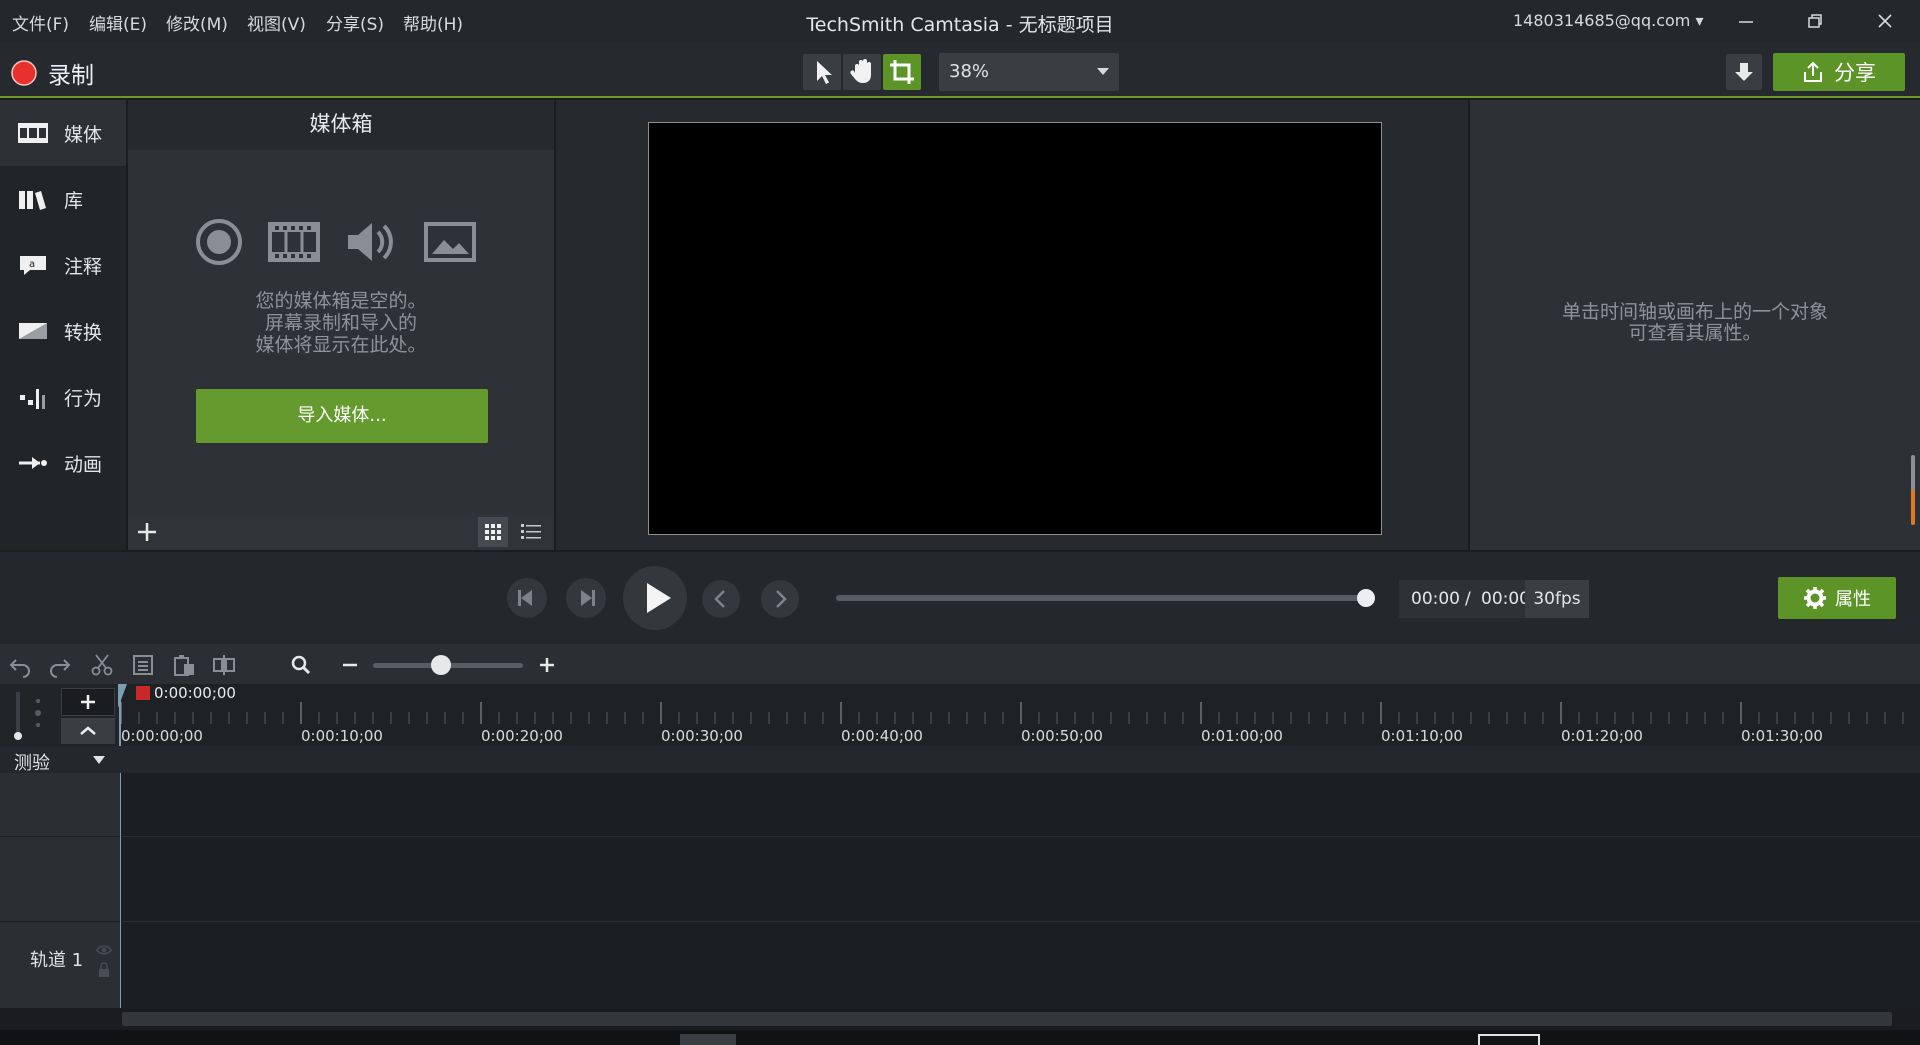 The height and width of the screenshot is (1045, 1920). What do you see at coordinates (83, 398) in the screenshot?
I see `nav-item-label: 行为` at bounding box center [83, 398].